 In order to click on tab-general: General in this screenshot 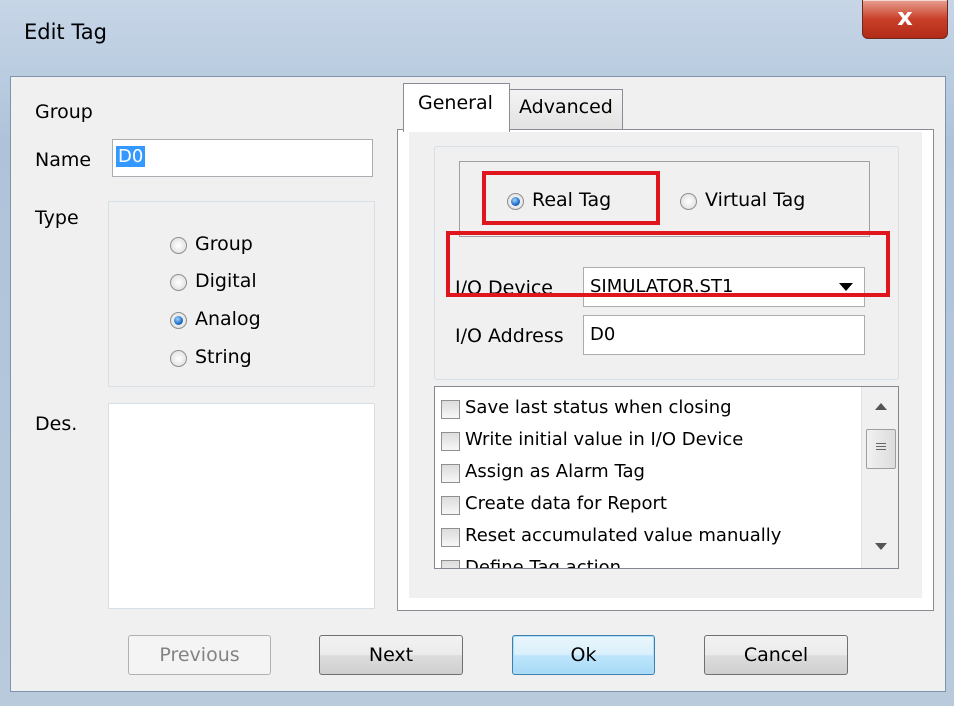, I will do `click(456, 107)`.